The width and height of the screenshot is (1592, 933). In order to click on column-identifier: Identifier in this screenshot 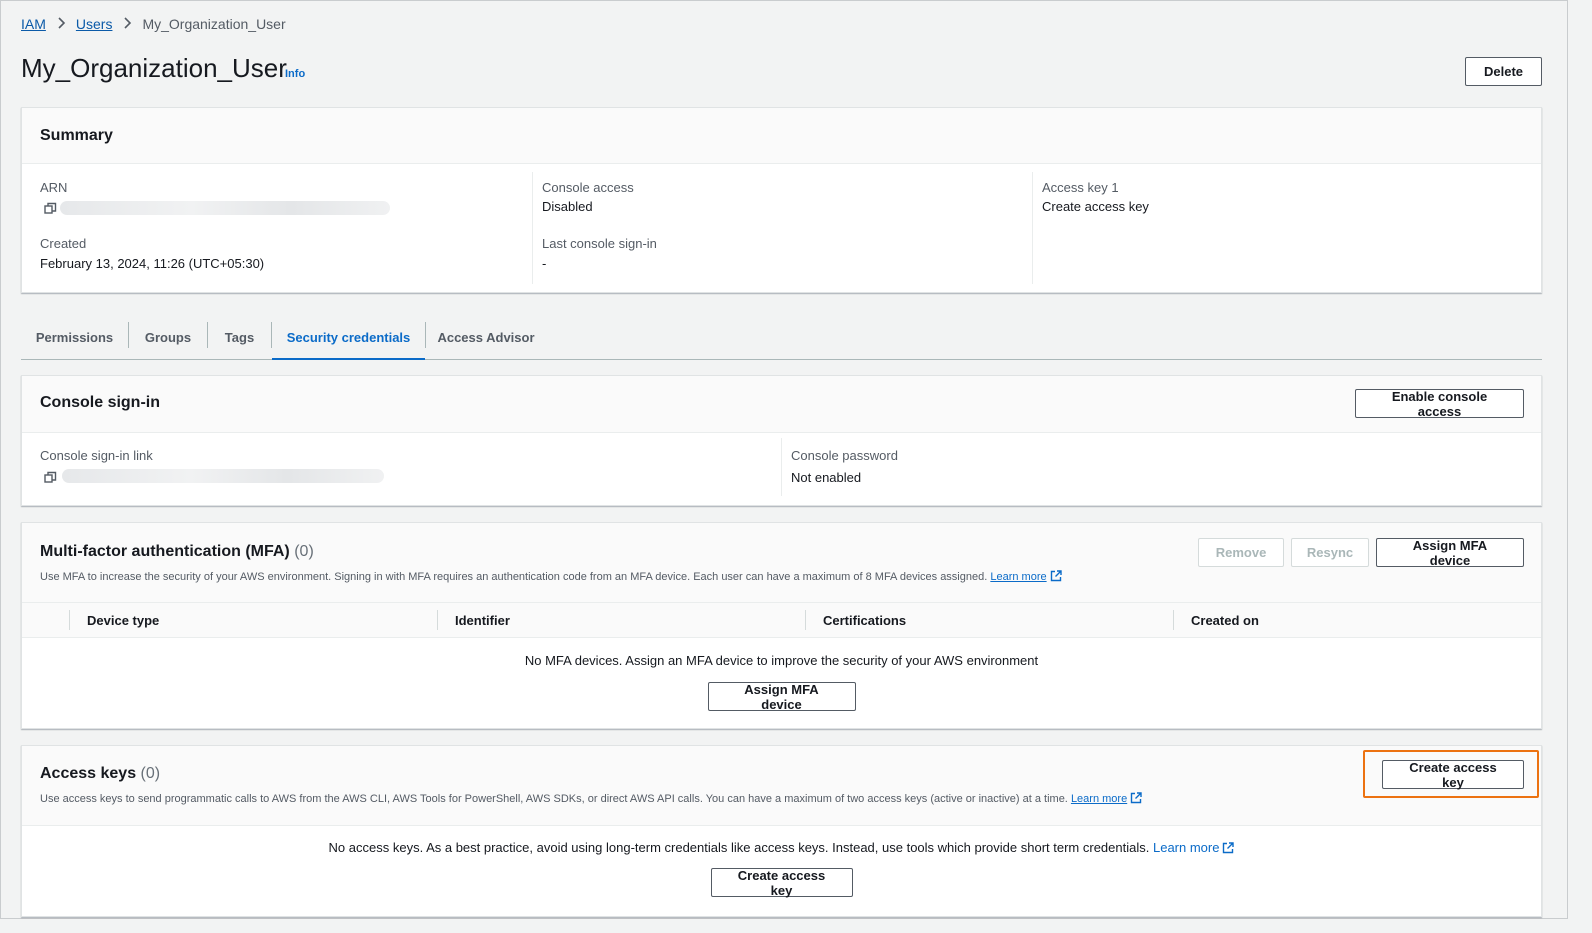, I will do `click(482, 620)`.